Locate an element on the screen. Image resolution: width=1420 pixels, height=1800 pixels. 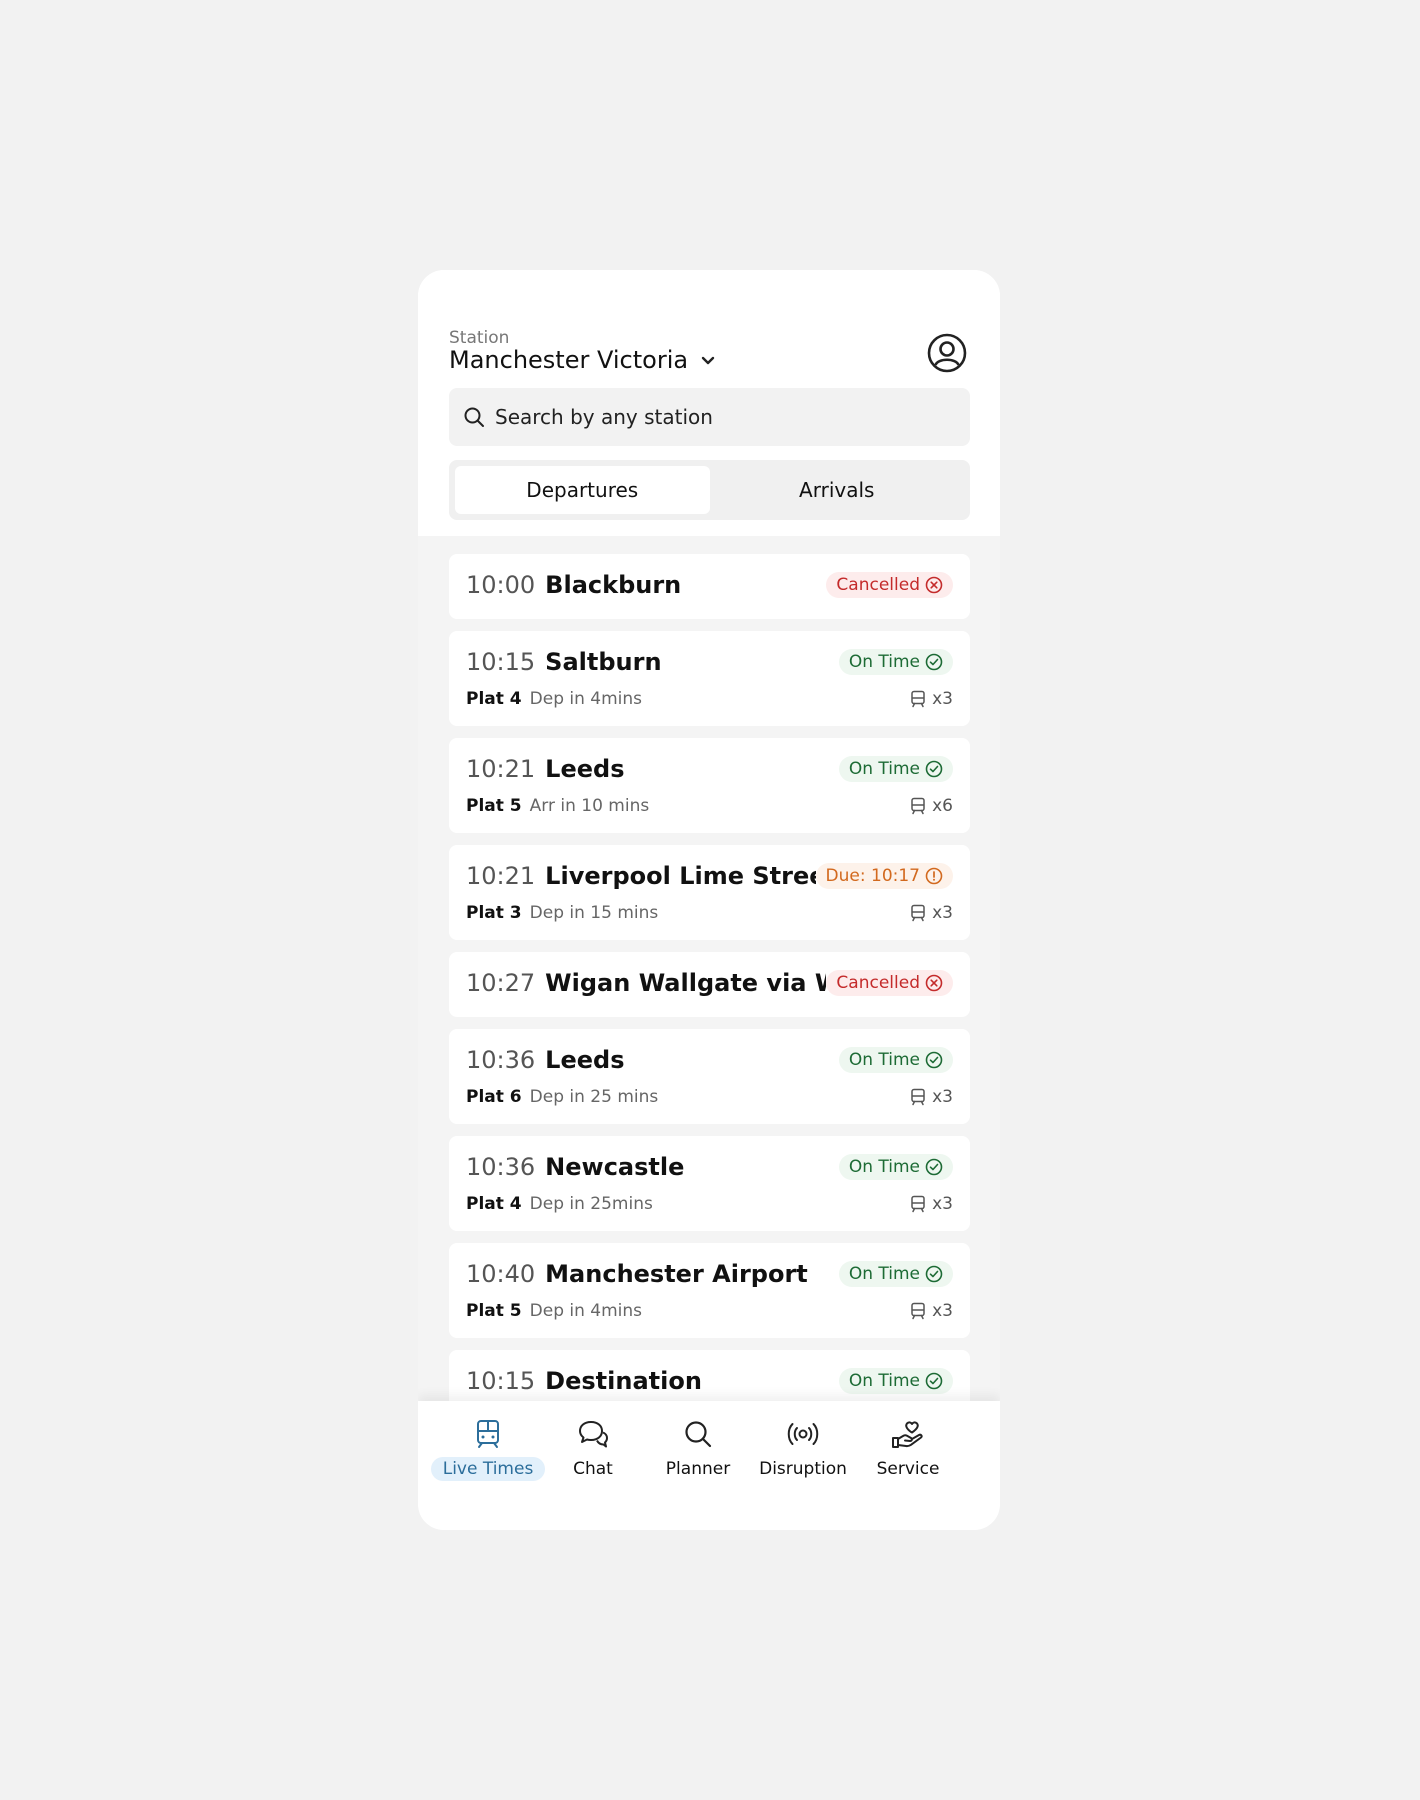
account-icon is located at coordinates (947, 353).